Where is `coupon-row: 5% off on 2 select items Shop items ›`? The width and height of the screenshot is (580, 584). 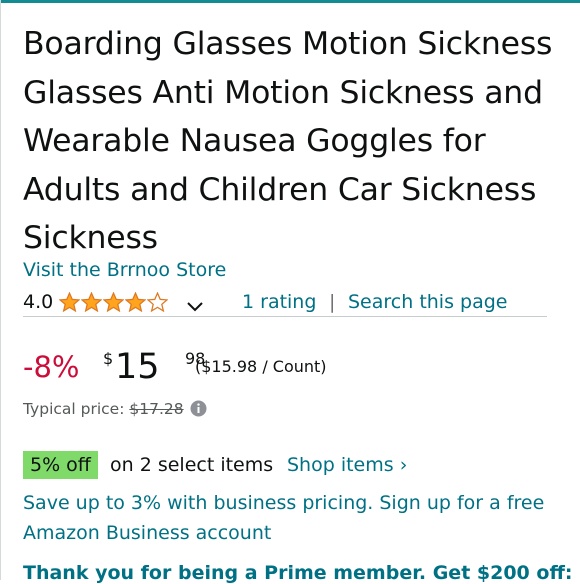
coupon-row: 5% off on 2 select items Shop items › is located at coordinates (293, 465).